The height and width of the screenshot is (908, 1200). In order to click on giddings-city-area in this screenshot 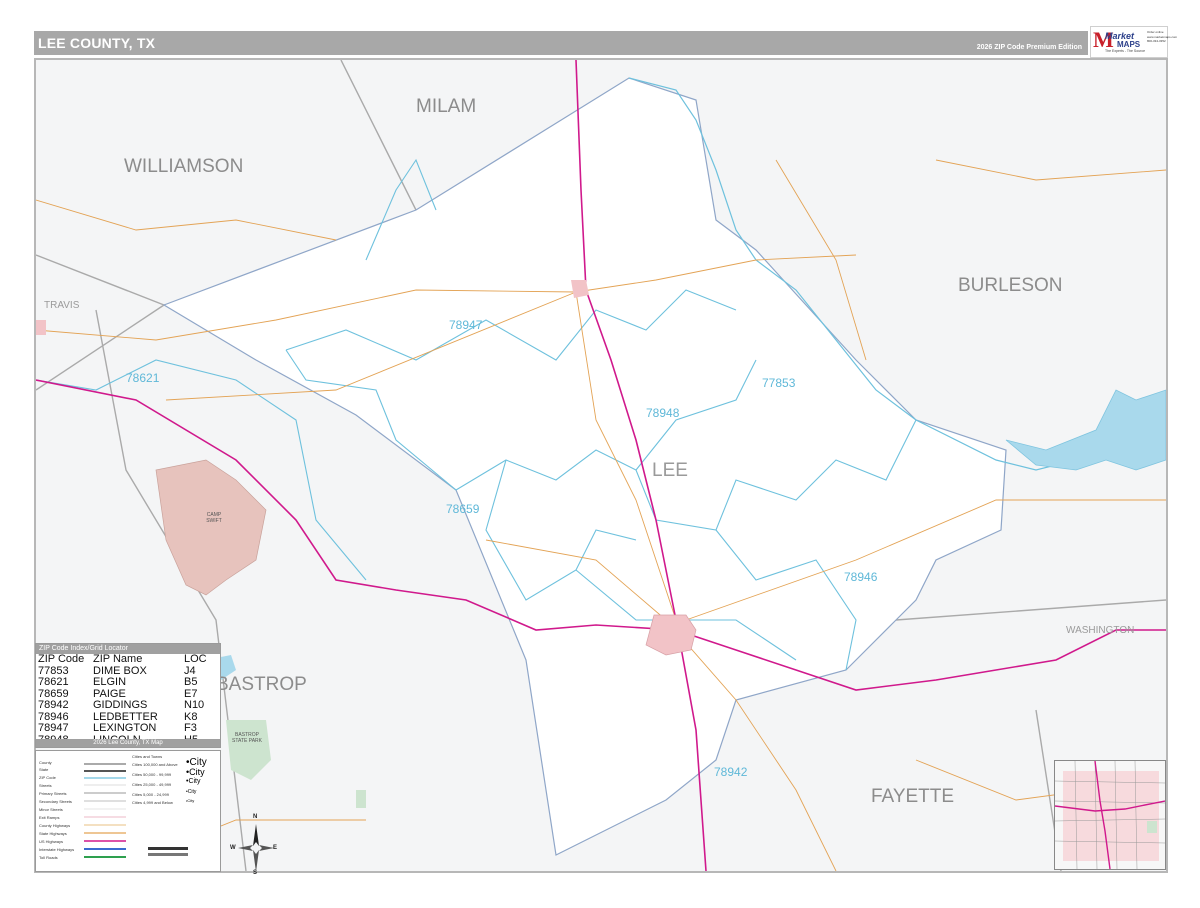, I will do `click(671, 635)`.